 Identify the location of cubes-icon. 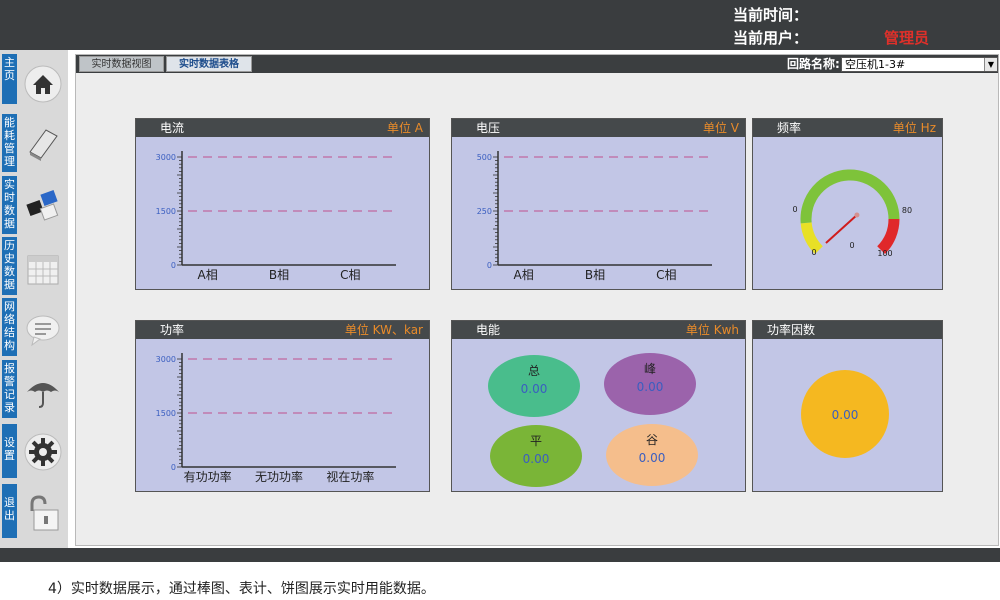
(43, 205).